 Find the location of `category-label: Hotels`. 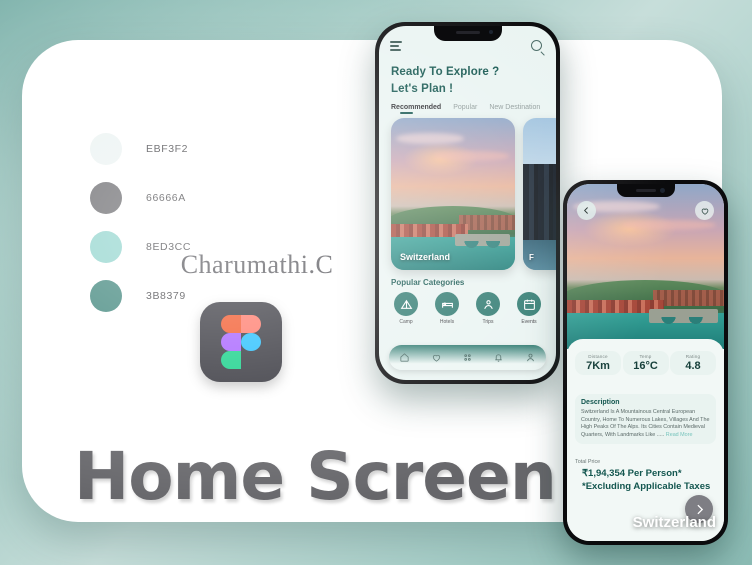

category-label: Hotels is located at coordinates (447, 322).